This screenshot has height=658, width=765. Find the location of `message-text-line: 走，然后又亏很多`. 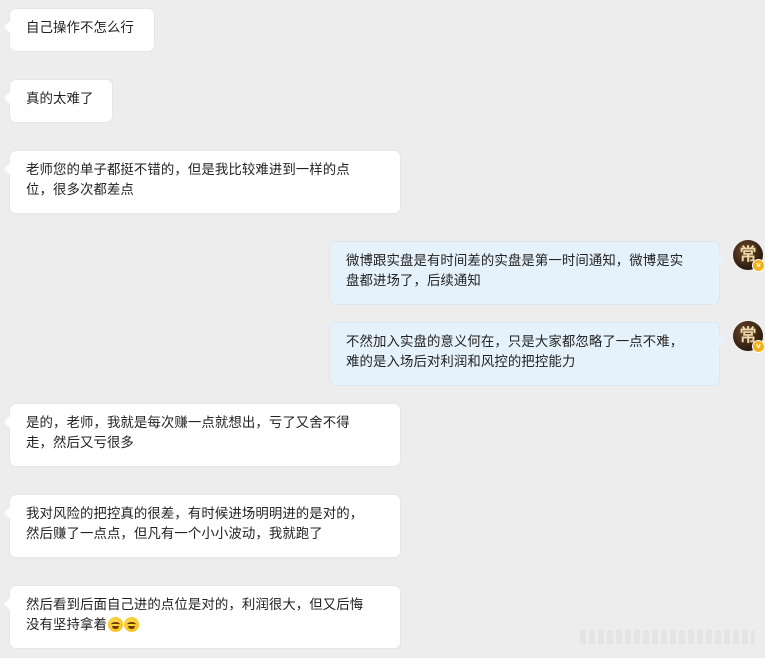

message-text-line: 走，然后又亏很多 is located at coordinates (80, 443).